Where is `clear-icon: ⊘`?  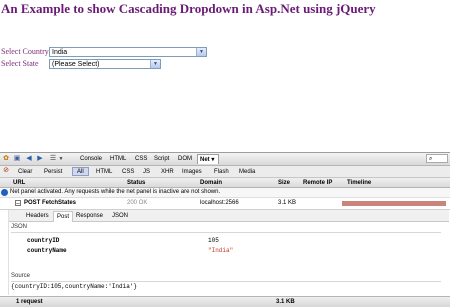
clear-icon: ⊘ is located at coordinates (6, 171).